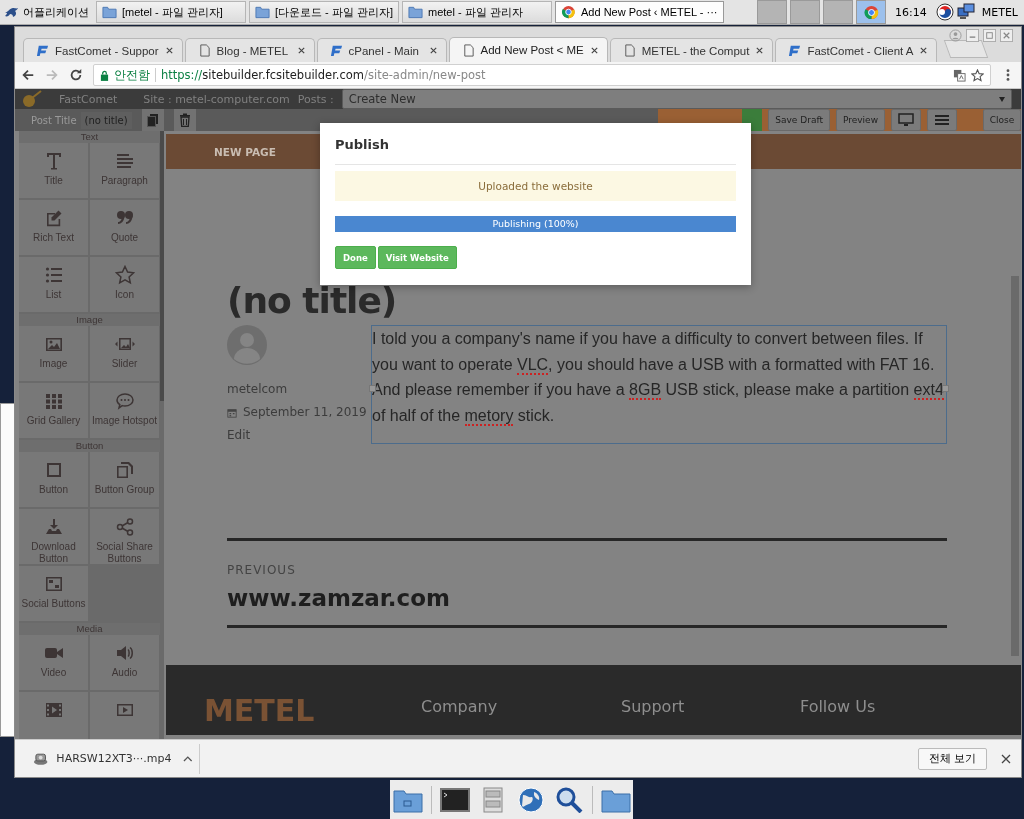 This screenshot has height=819, width=1024. Describe the element at coordinates (528, 49) in the screenshot. I see `browser-tab: Add New Post < ME` at that location.